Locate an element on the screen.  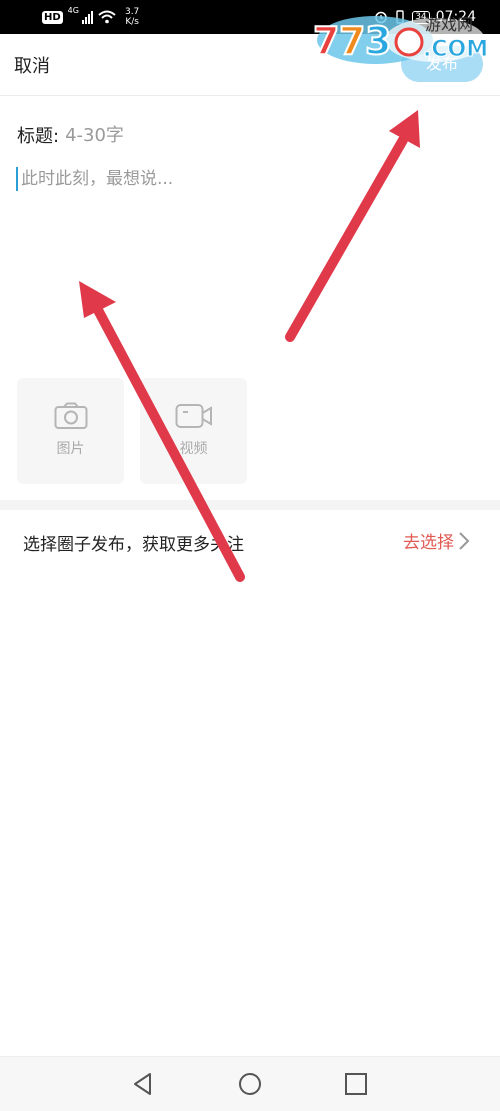
svg-text: .COM is located at coordinates (455, 49).